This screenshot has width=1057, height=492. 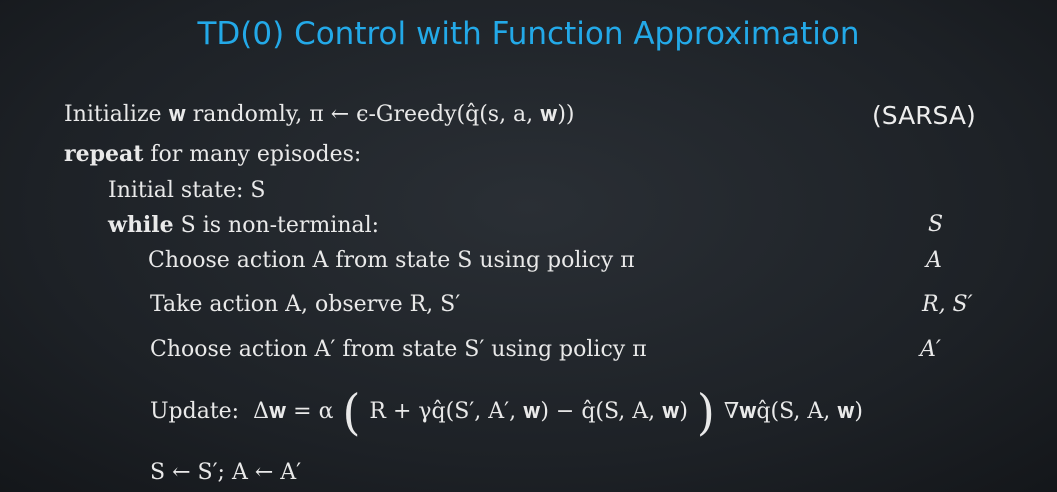 I want to click on update-label: Update:, so click(x=195, y=411).